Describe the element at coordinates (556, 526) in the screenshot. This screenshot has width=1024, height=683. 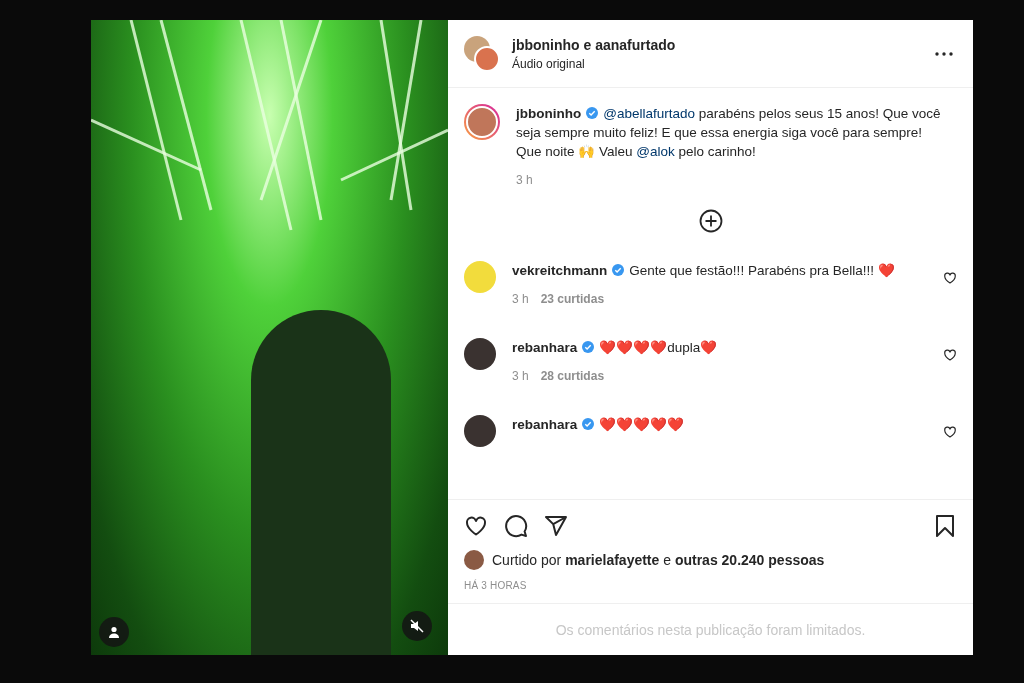
I see `share-button` at that location.